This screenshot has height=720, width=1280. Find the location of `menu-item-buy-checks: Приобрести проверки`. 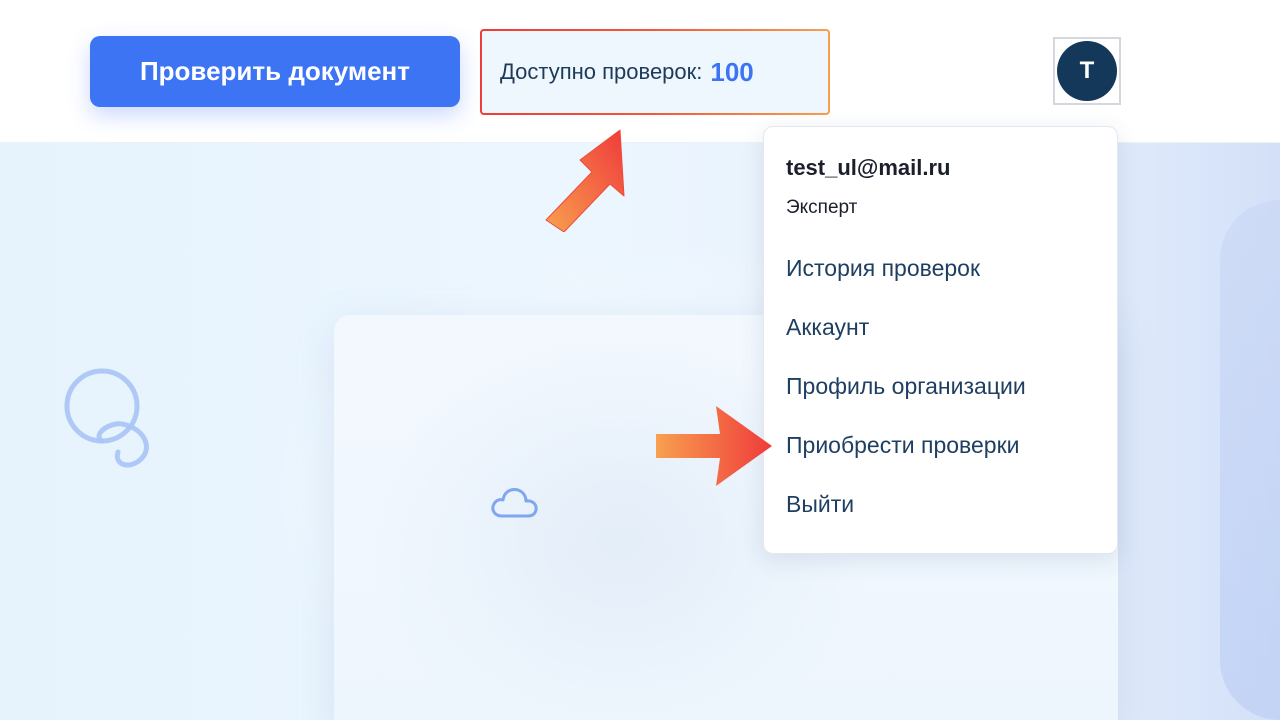

menu-item-buy-checks: Приобрести проверки is located at coordinates (902, 445).